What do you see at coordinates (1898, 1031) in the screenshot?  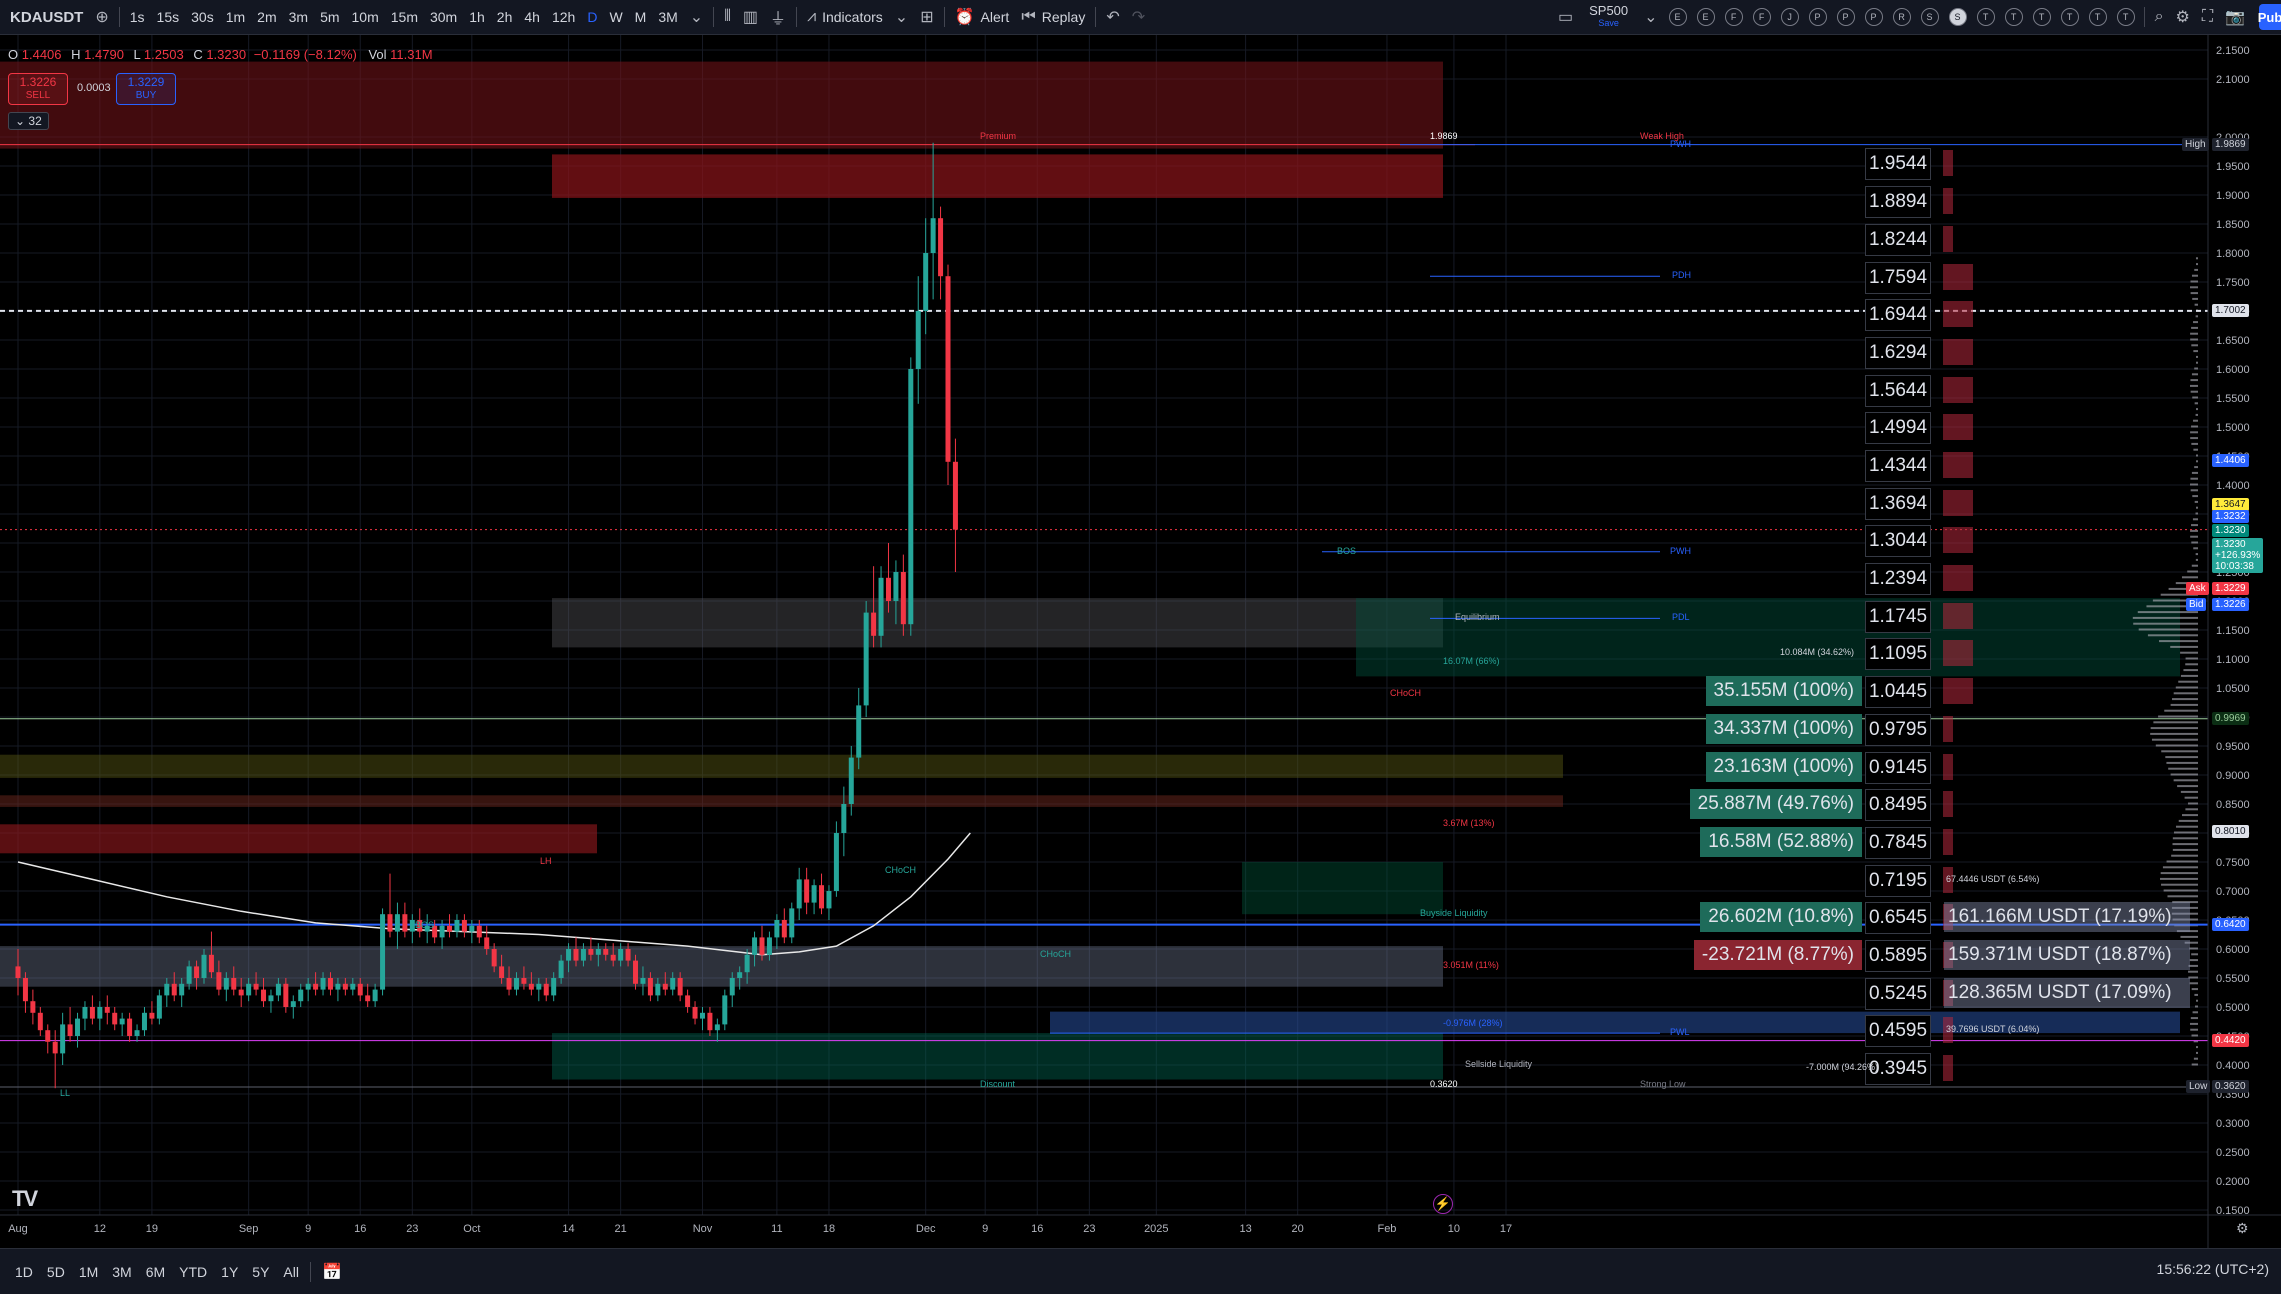 I see `price-level-box: 0.4595` at bounding box center [1898, 1031].